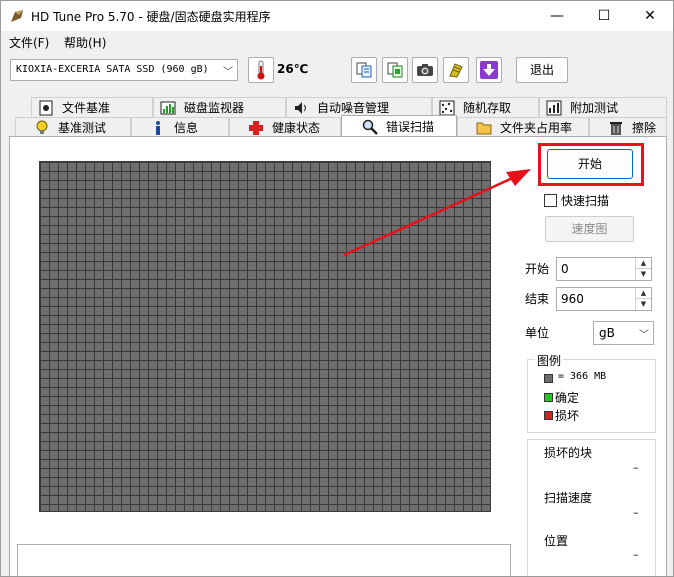 The image size is (674, 577). What do you see at coordinates (447, 107) in the screenshot?
I see `random-access-icon` at bounding box center [447, 107].